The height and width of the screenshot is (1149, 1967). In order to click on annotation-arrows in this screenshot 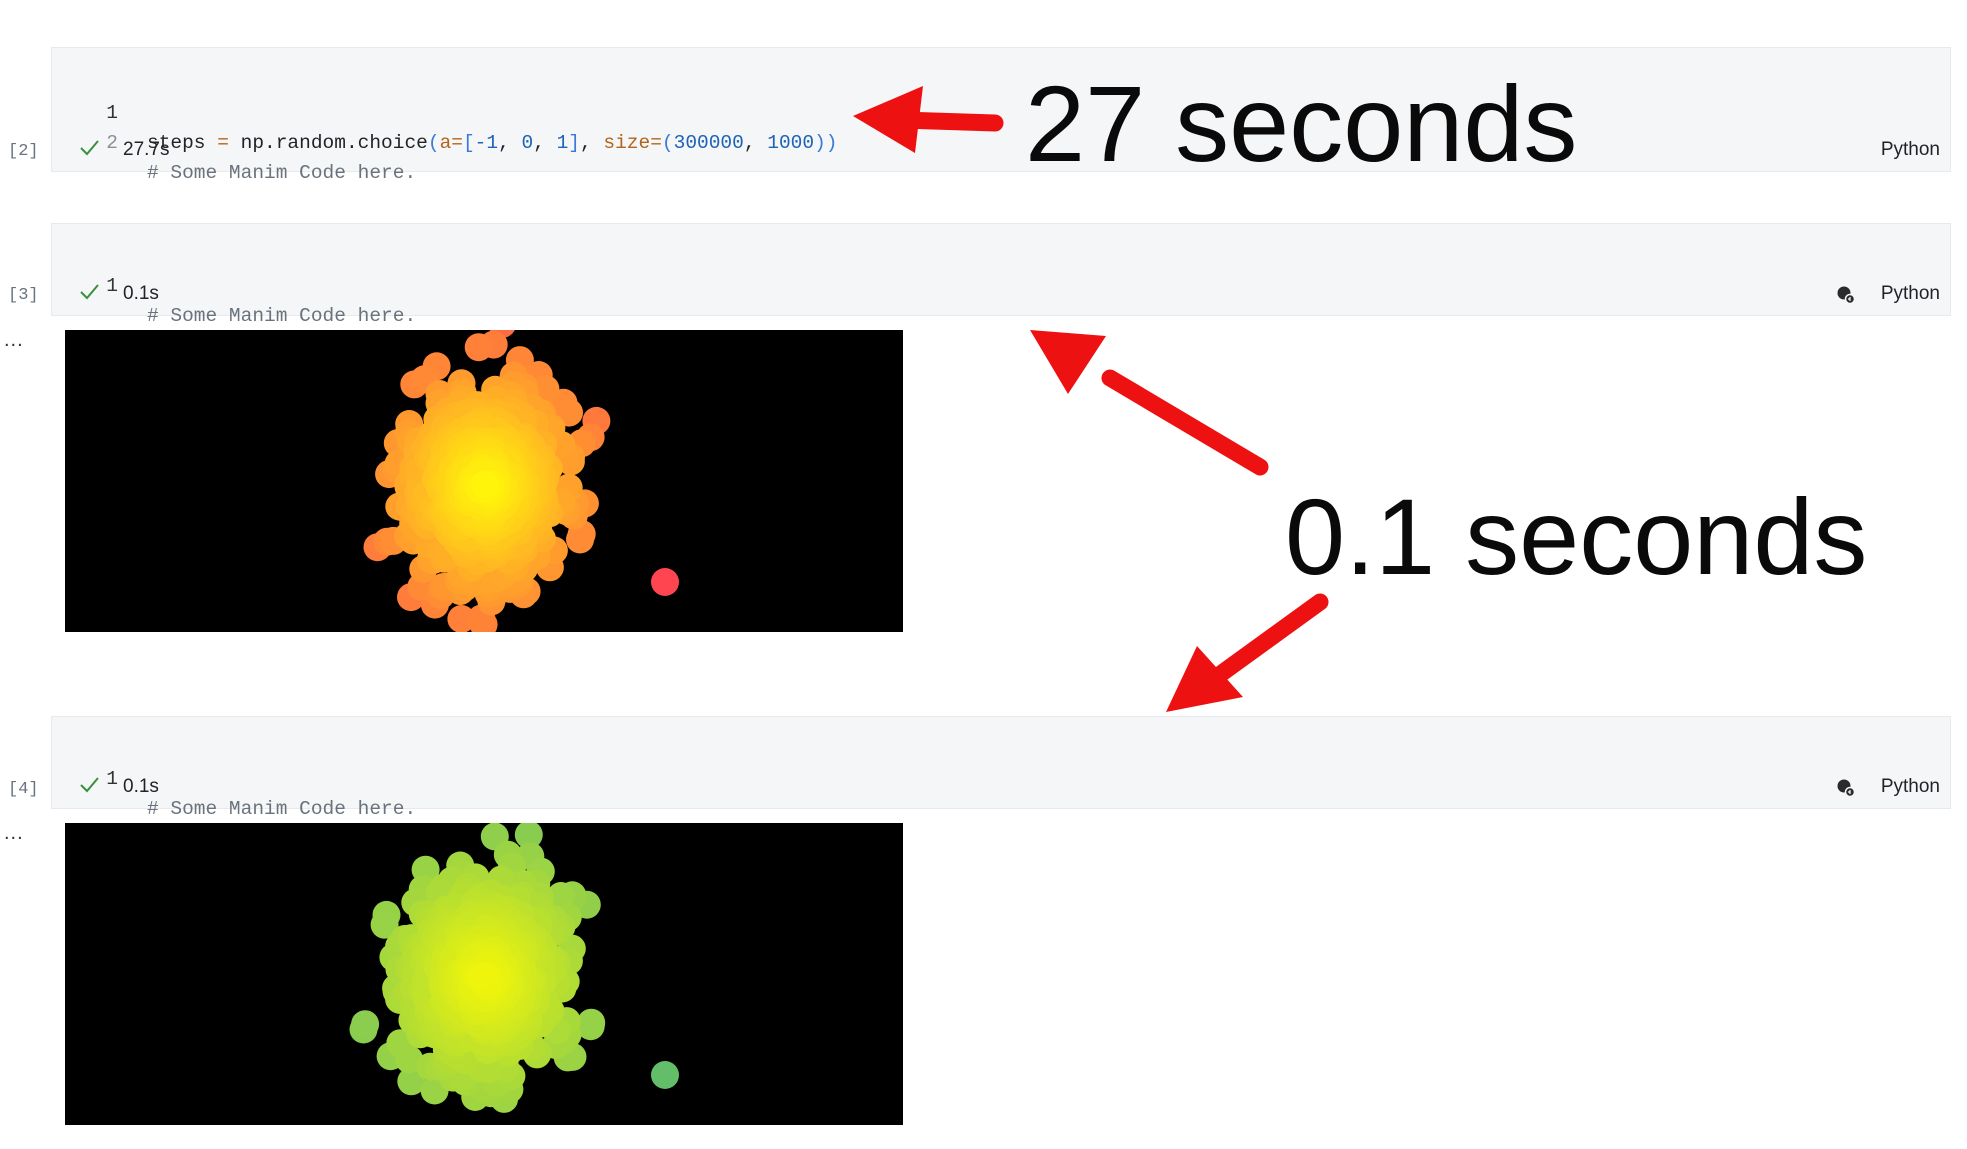, I will do `click(1091, 399)`.